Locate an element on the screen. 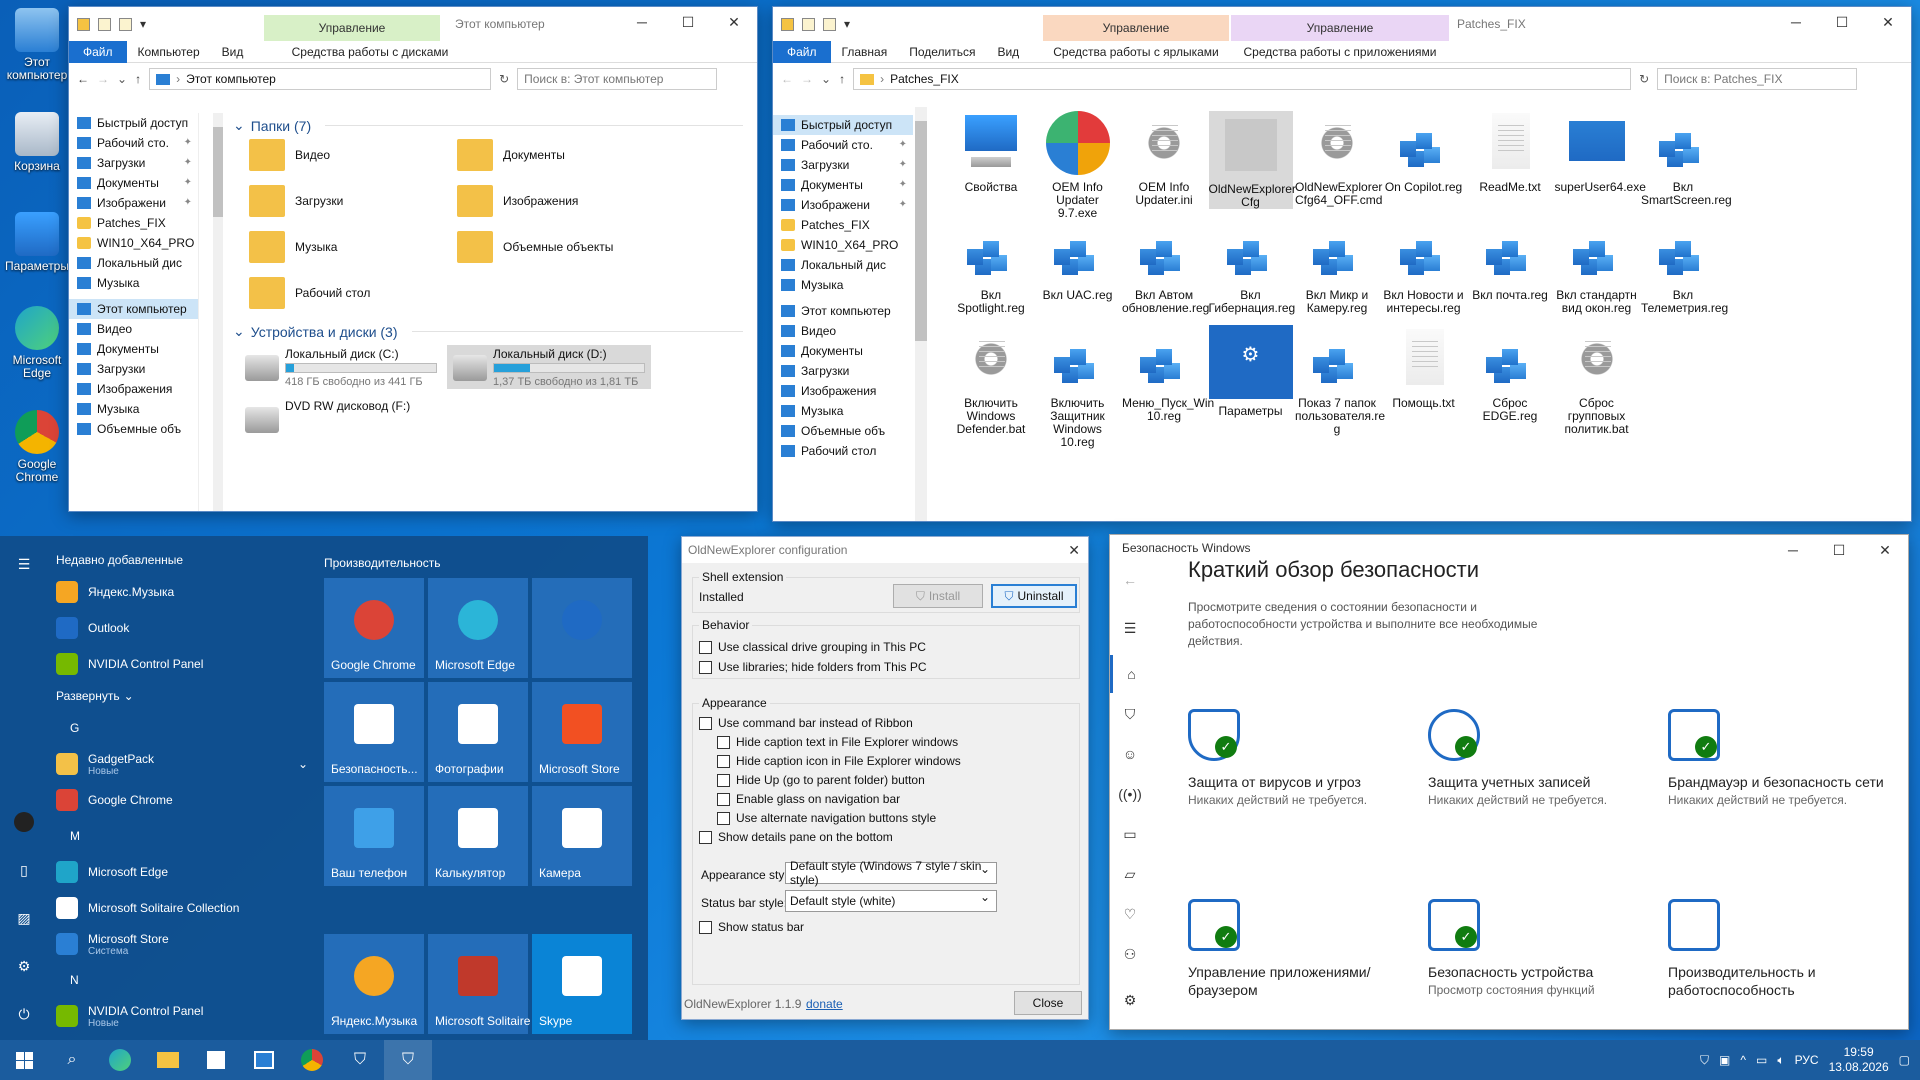 The height and width of the screenshot is (1080, 1920). context-tab-manage: Управление is located at coordinates (352, 28).